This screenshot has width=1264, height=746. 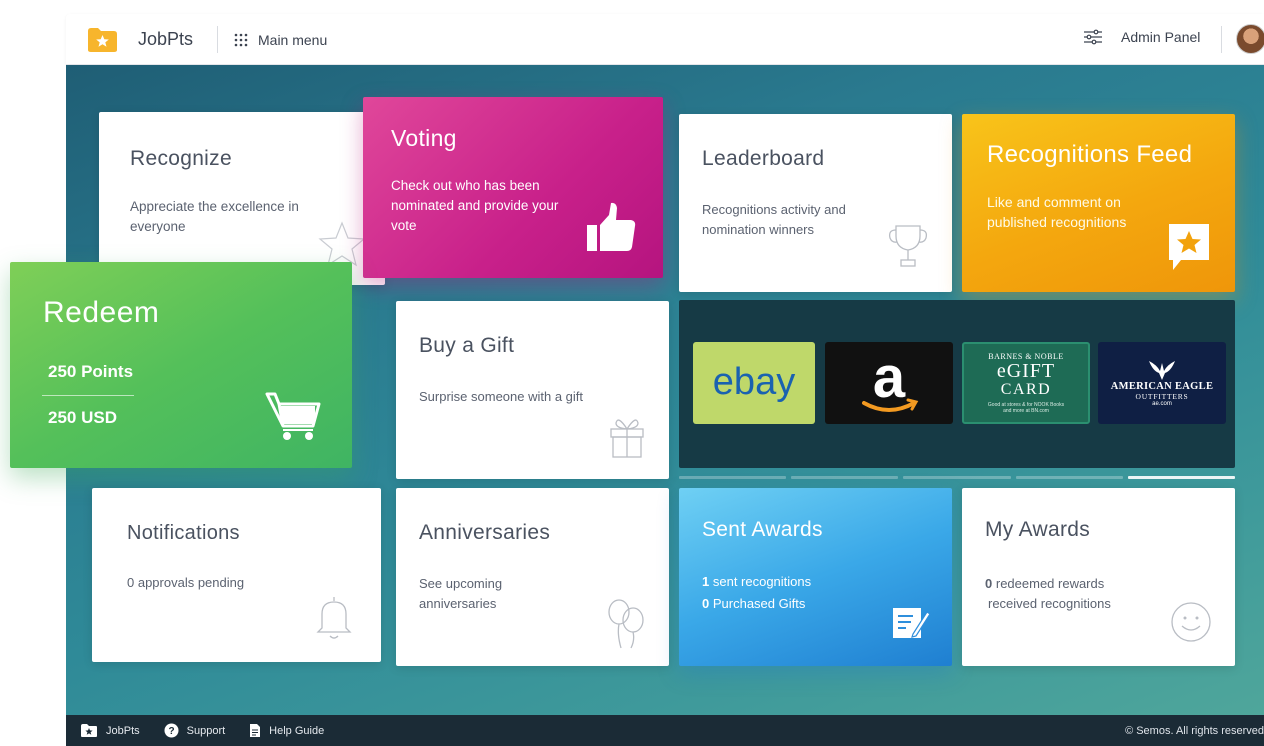 I want to click on gift-card-fine-print: ae.com, so click(x=1162, y=404).